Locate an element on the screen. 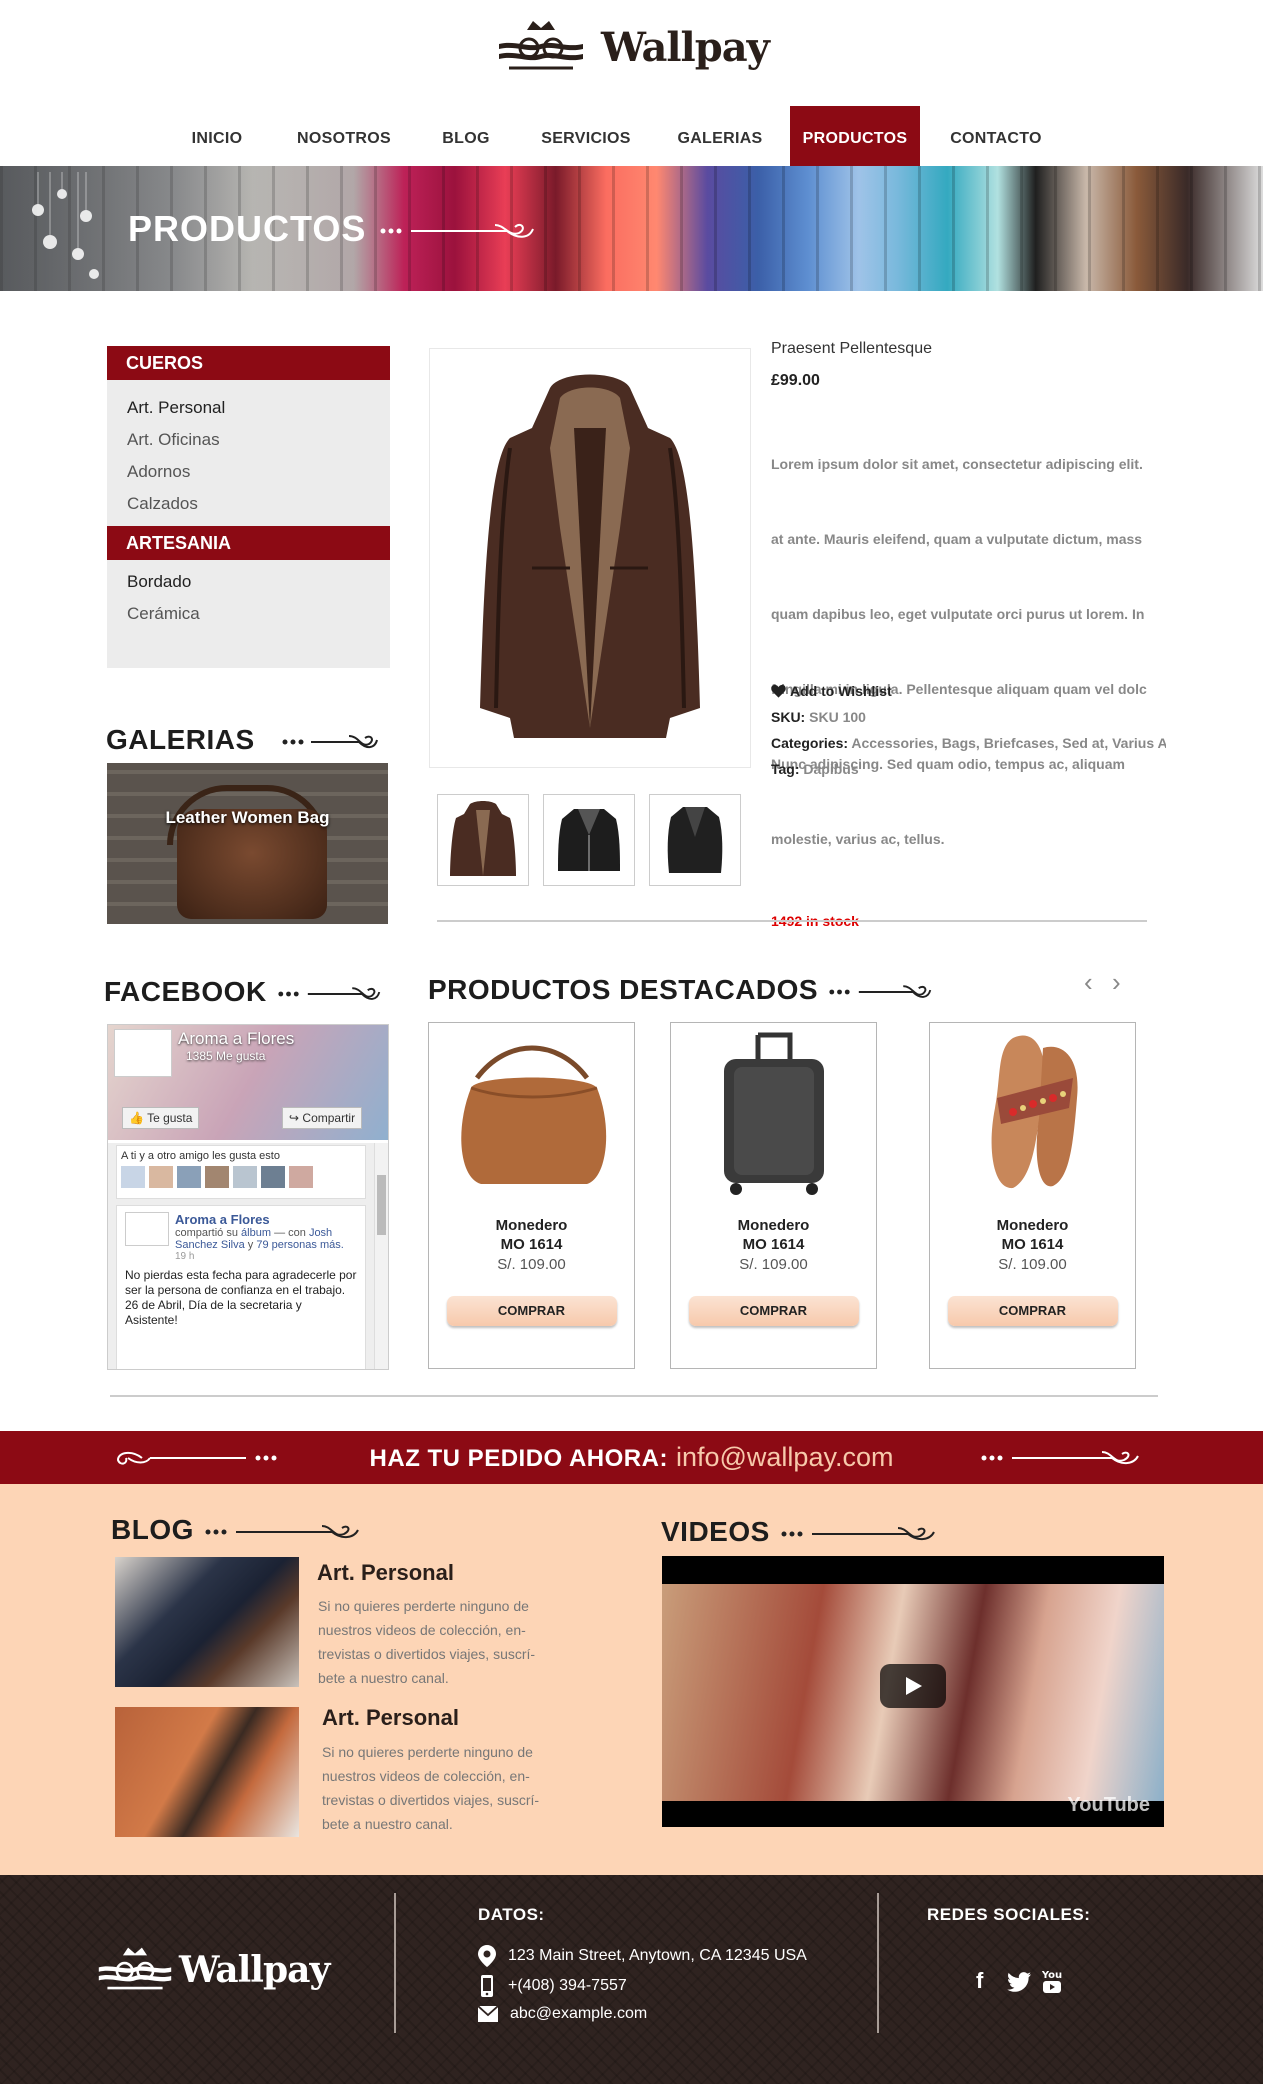  gallery-image is located at coordinates (247, 843).